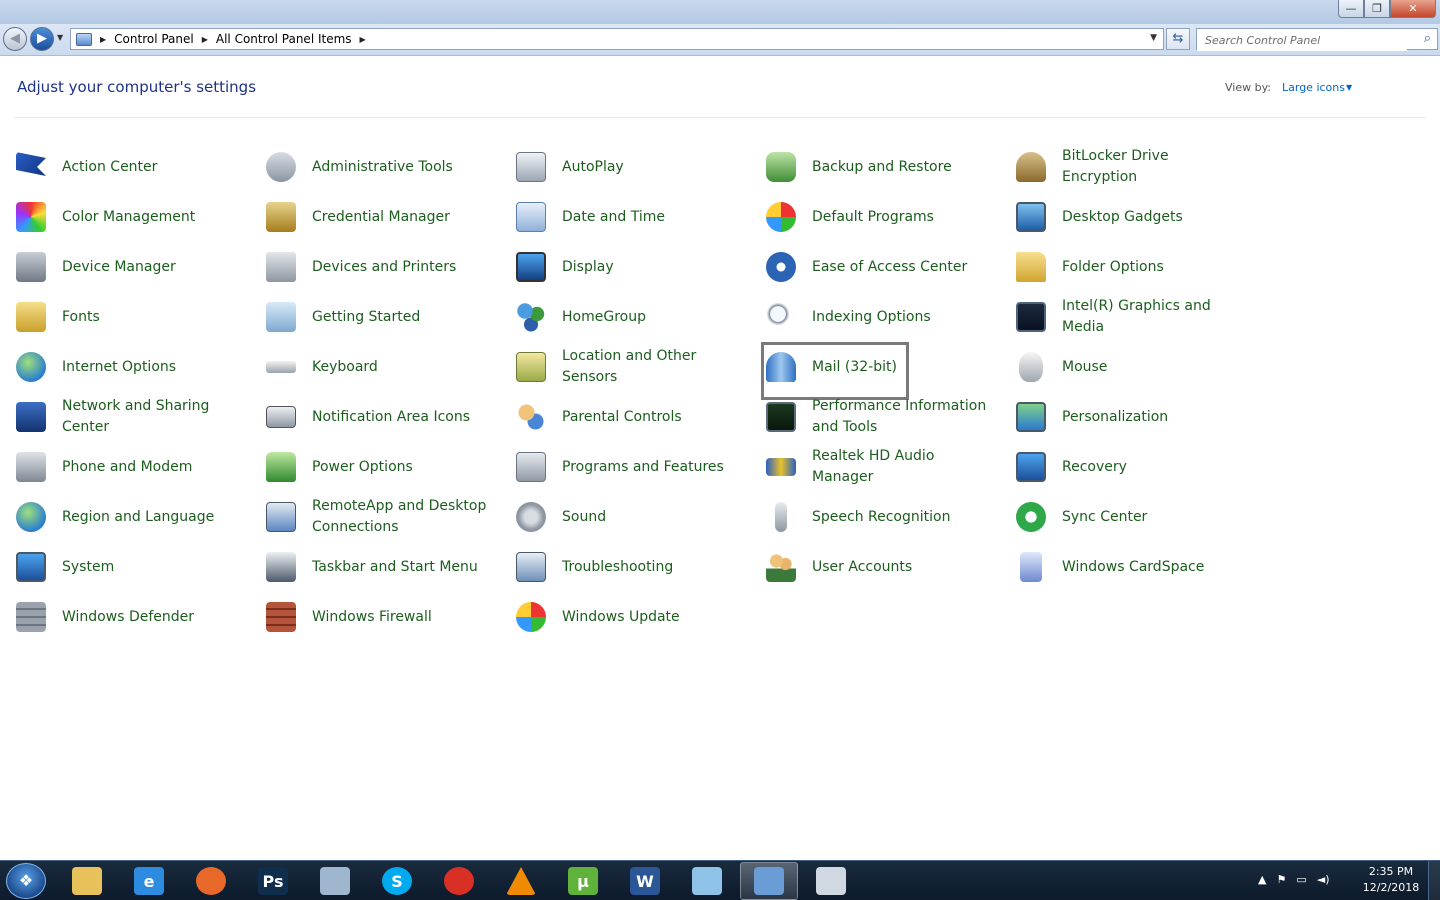 This screenshot has height=900, width=1440. Describe the element at coordinates (1084, 367) in the screenshot. I see `control-panel-item-label: Mouse` at that location.